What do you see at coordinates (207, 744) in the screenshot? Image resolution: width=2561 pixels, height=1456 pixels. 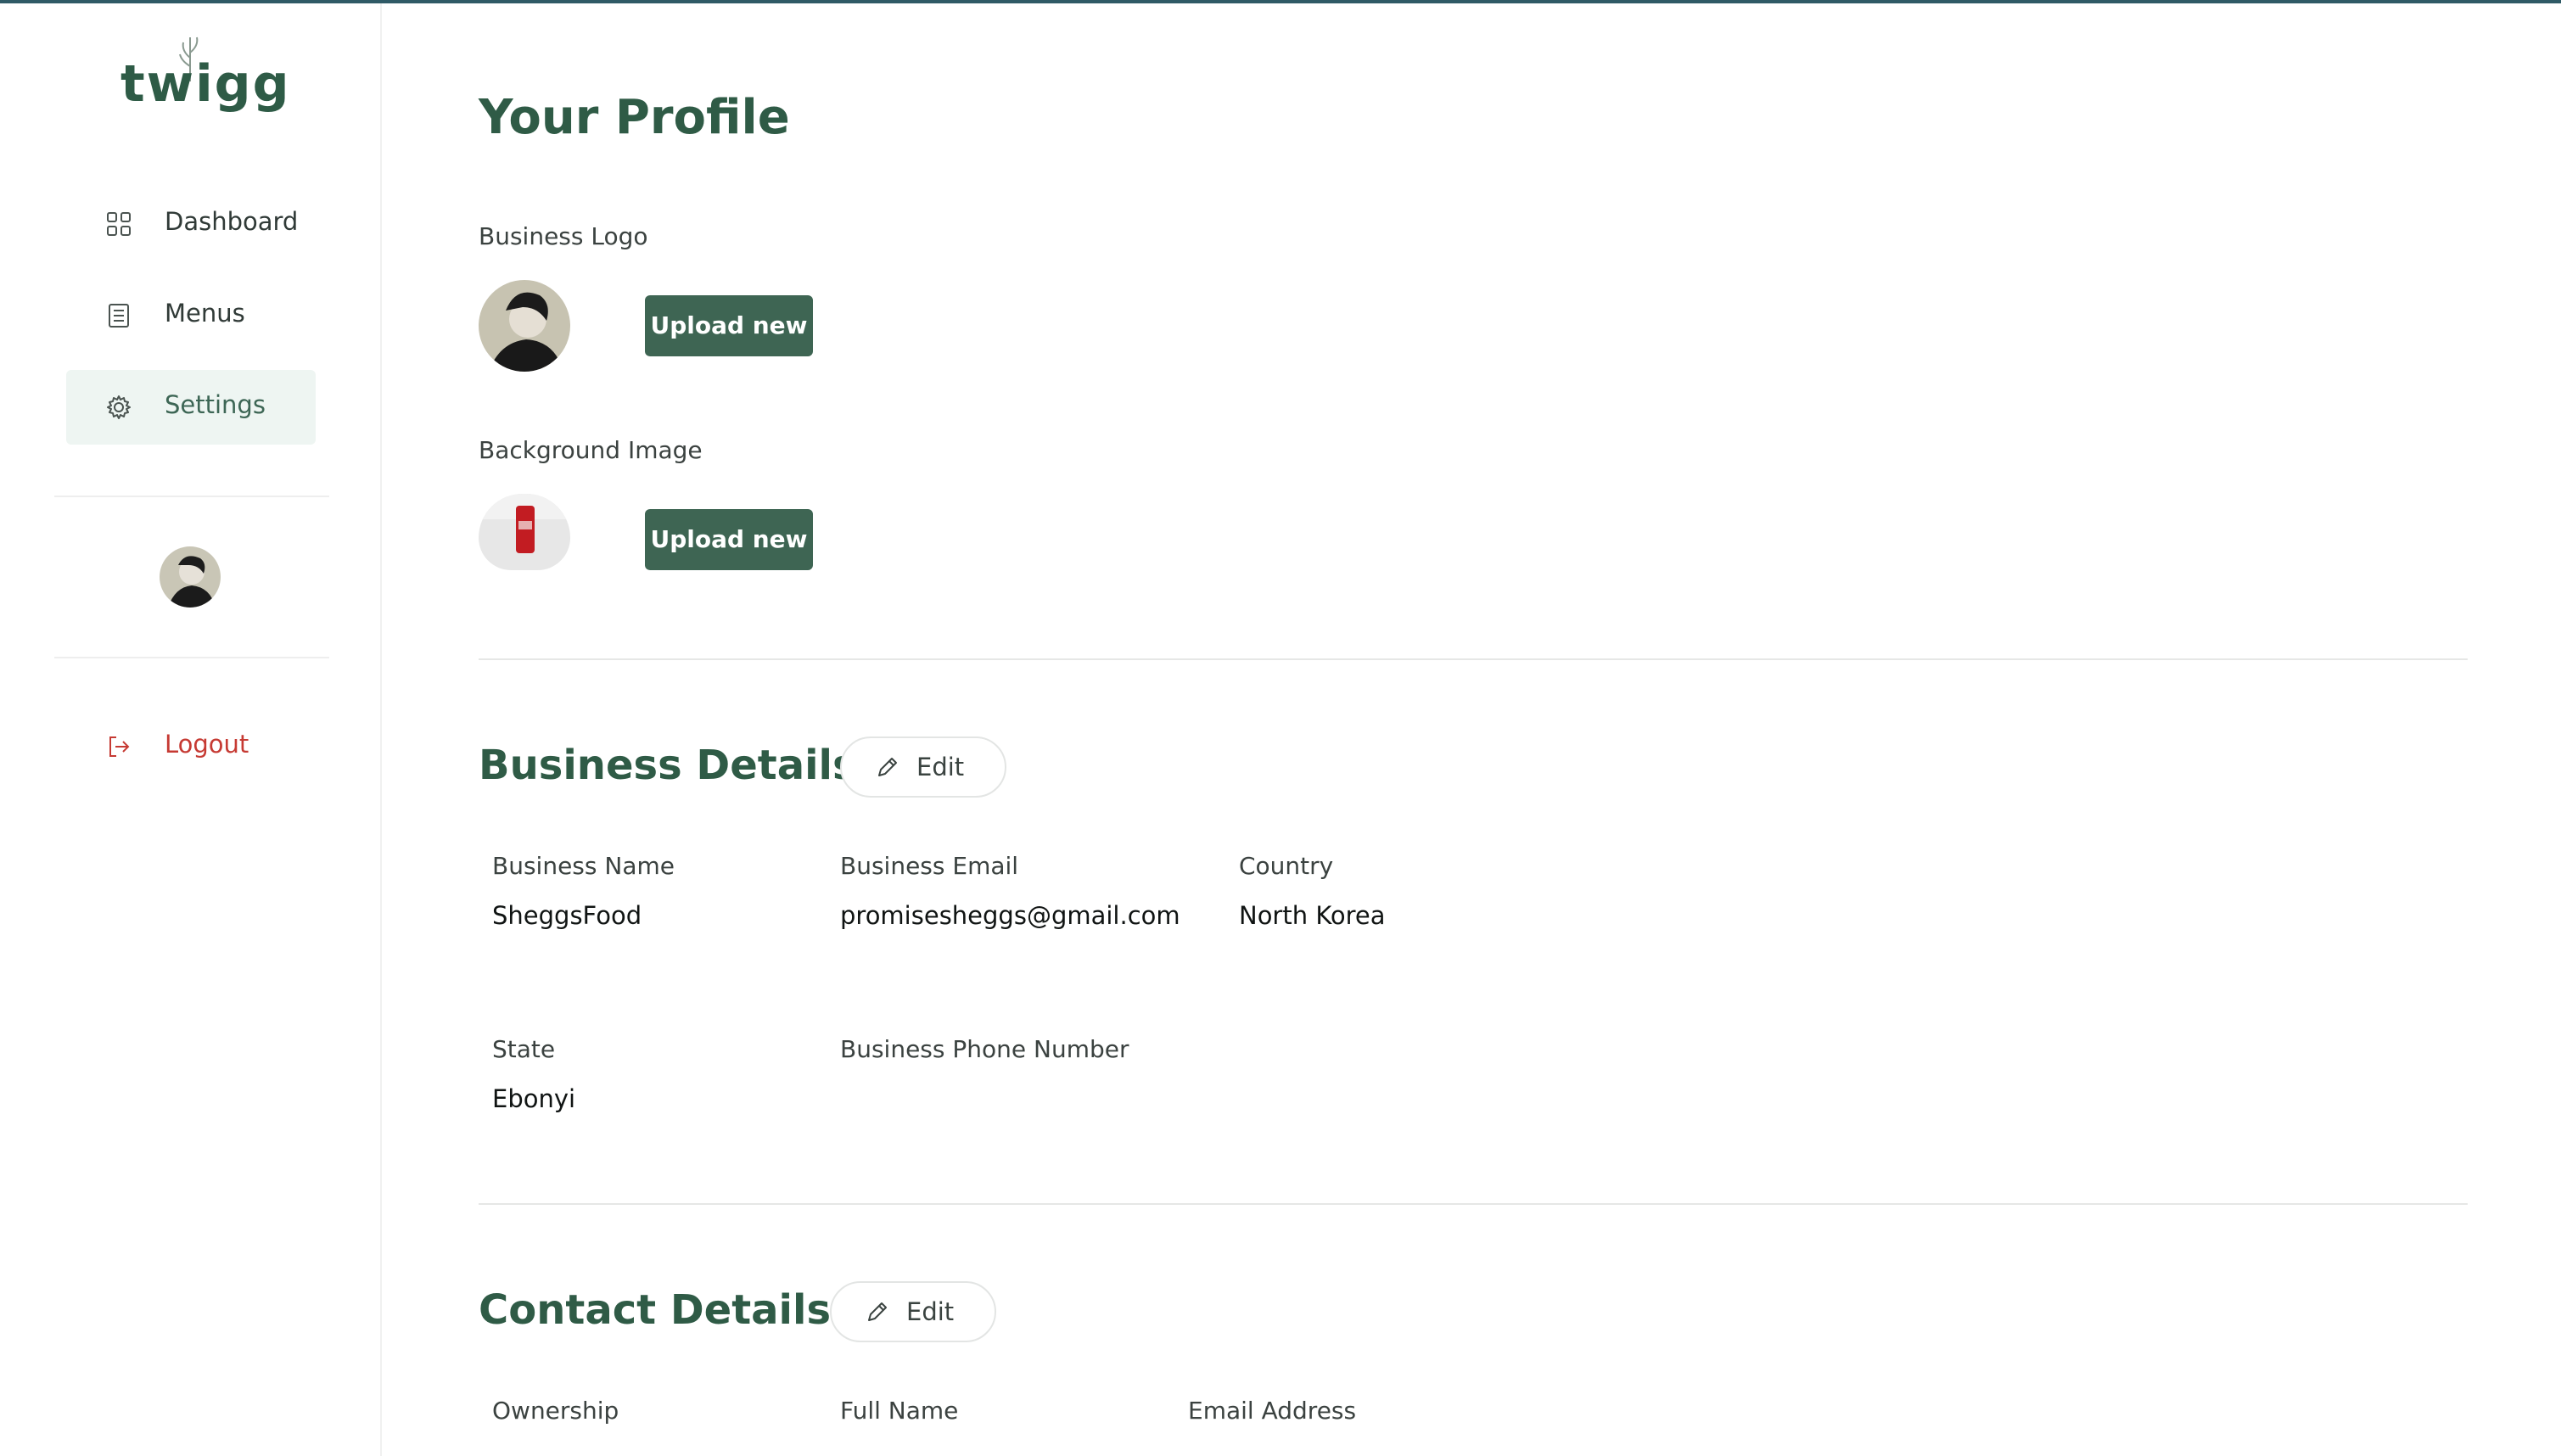 I see `logout-label: Logout` at bounding box center [207, 744].